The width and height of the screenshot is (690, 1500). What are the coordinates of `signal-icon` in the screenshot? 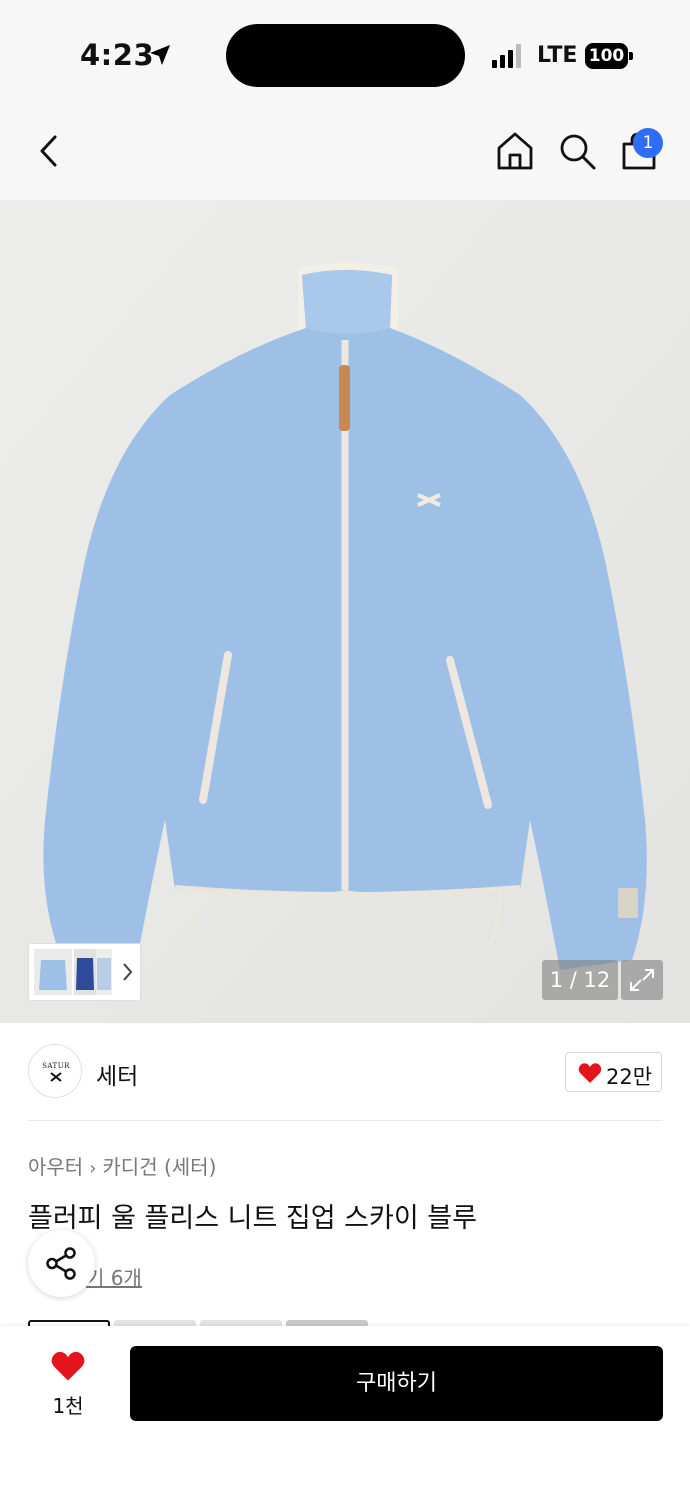 It's located at (506, 56).